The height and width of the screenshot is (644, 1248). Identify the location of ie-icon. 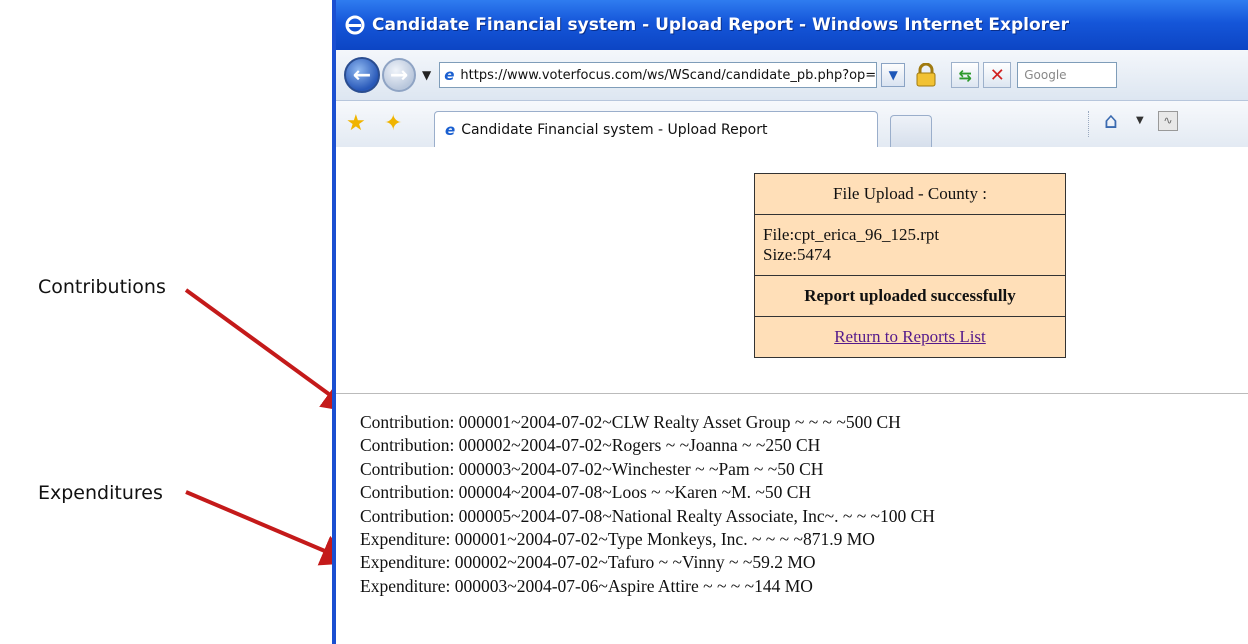
(355, 25).